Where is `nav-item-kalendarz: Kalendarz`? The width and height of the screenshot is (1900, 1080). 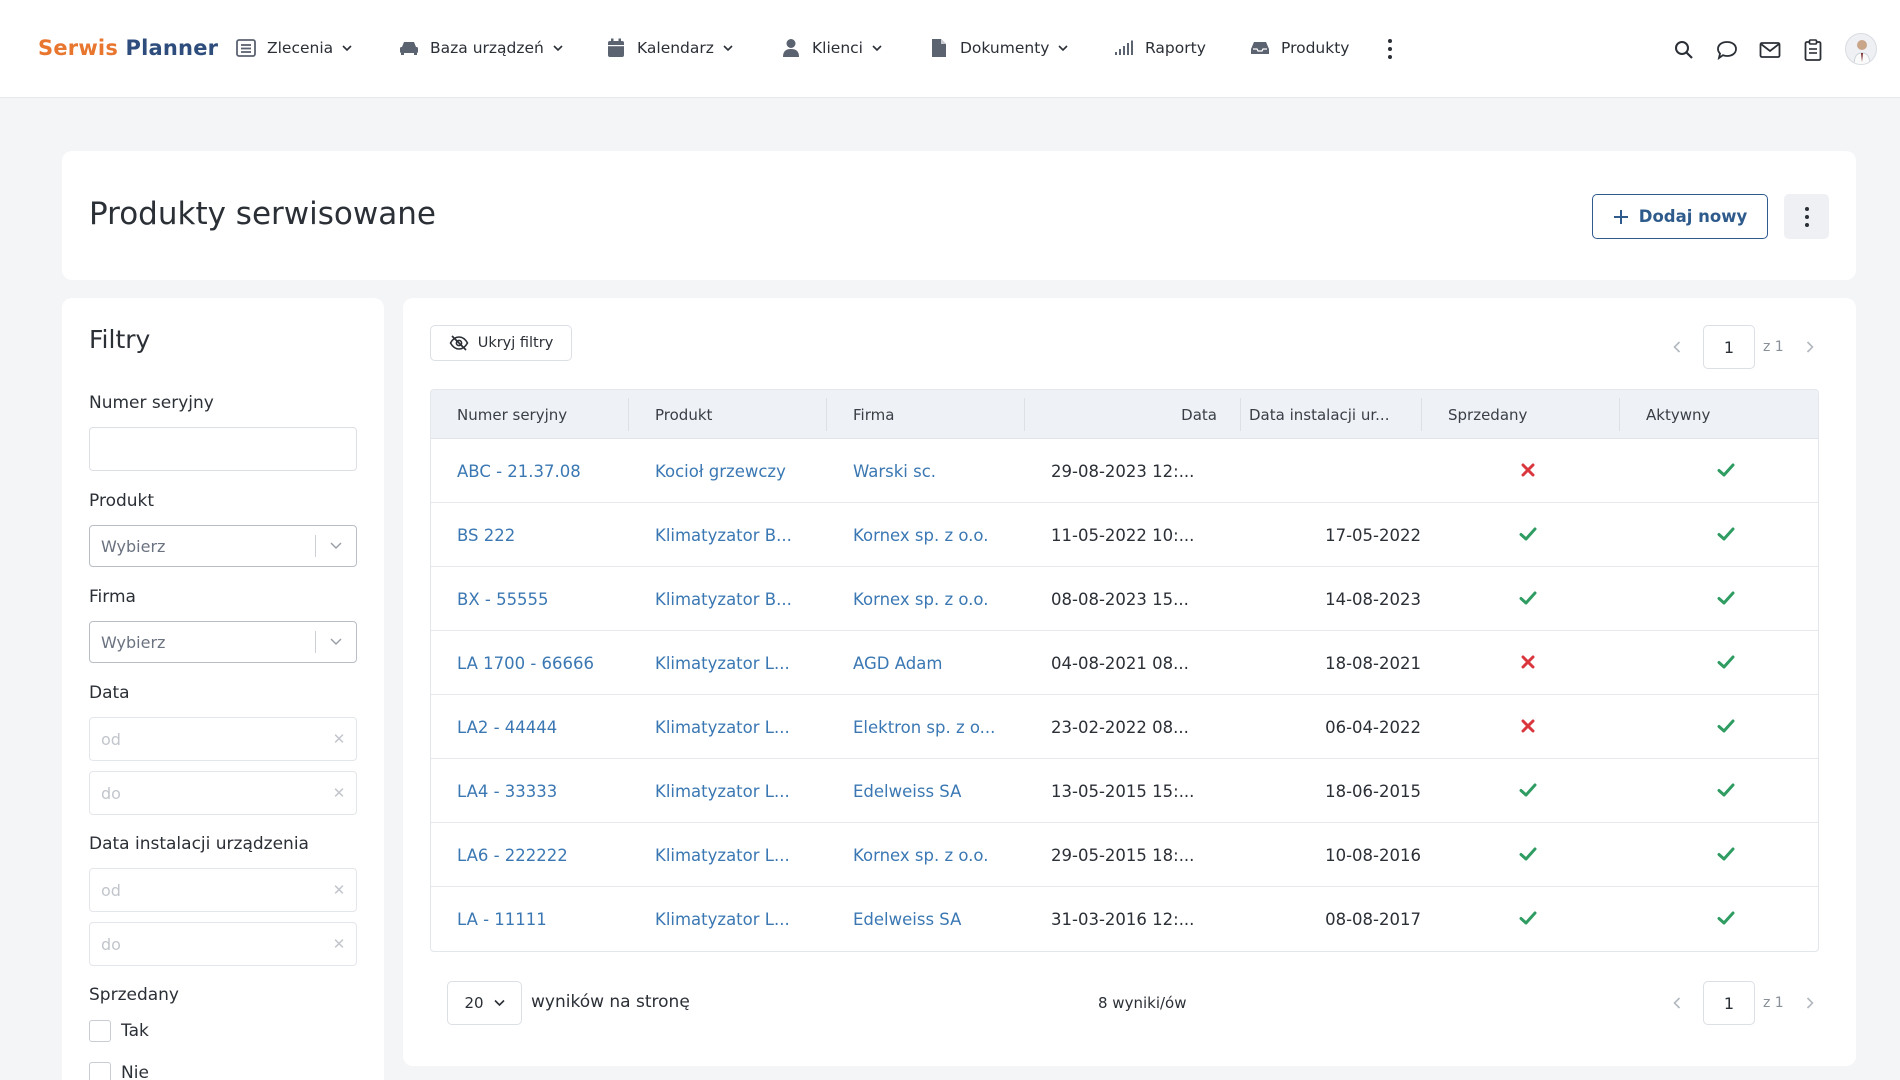 nav-item-kalendarz: Kalendarz is located at coordinates (669, 48).